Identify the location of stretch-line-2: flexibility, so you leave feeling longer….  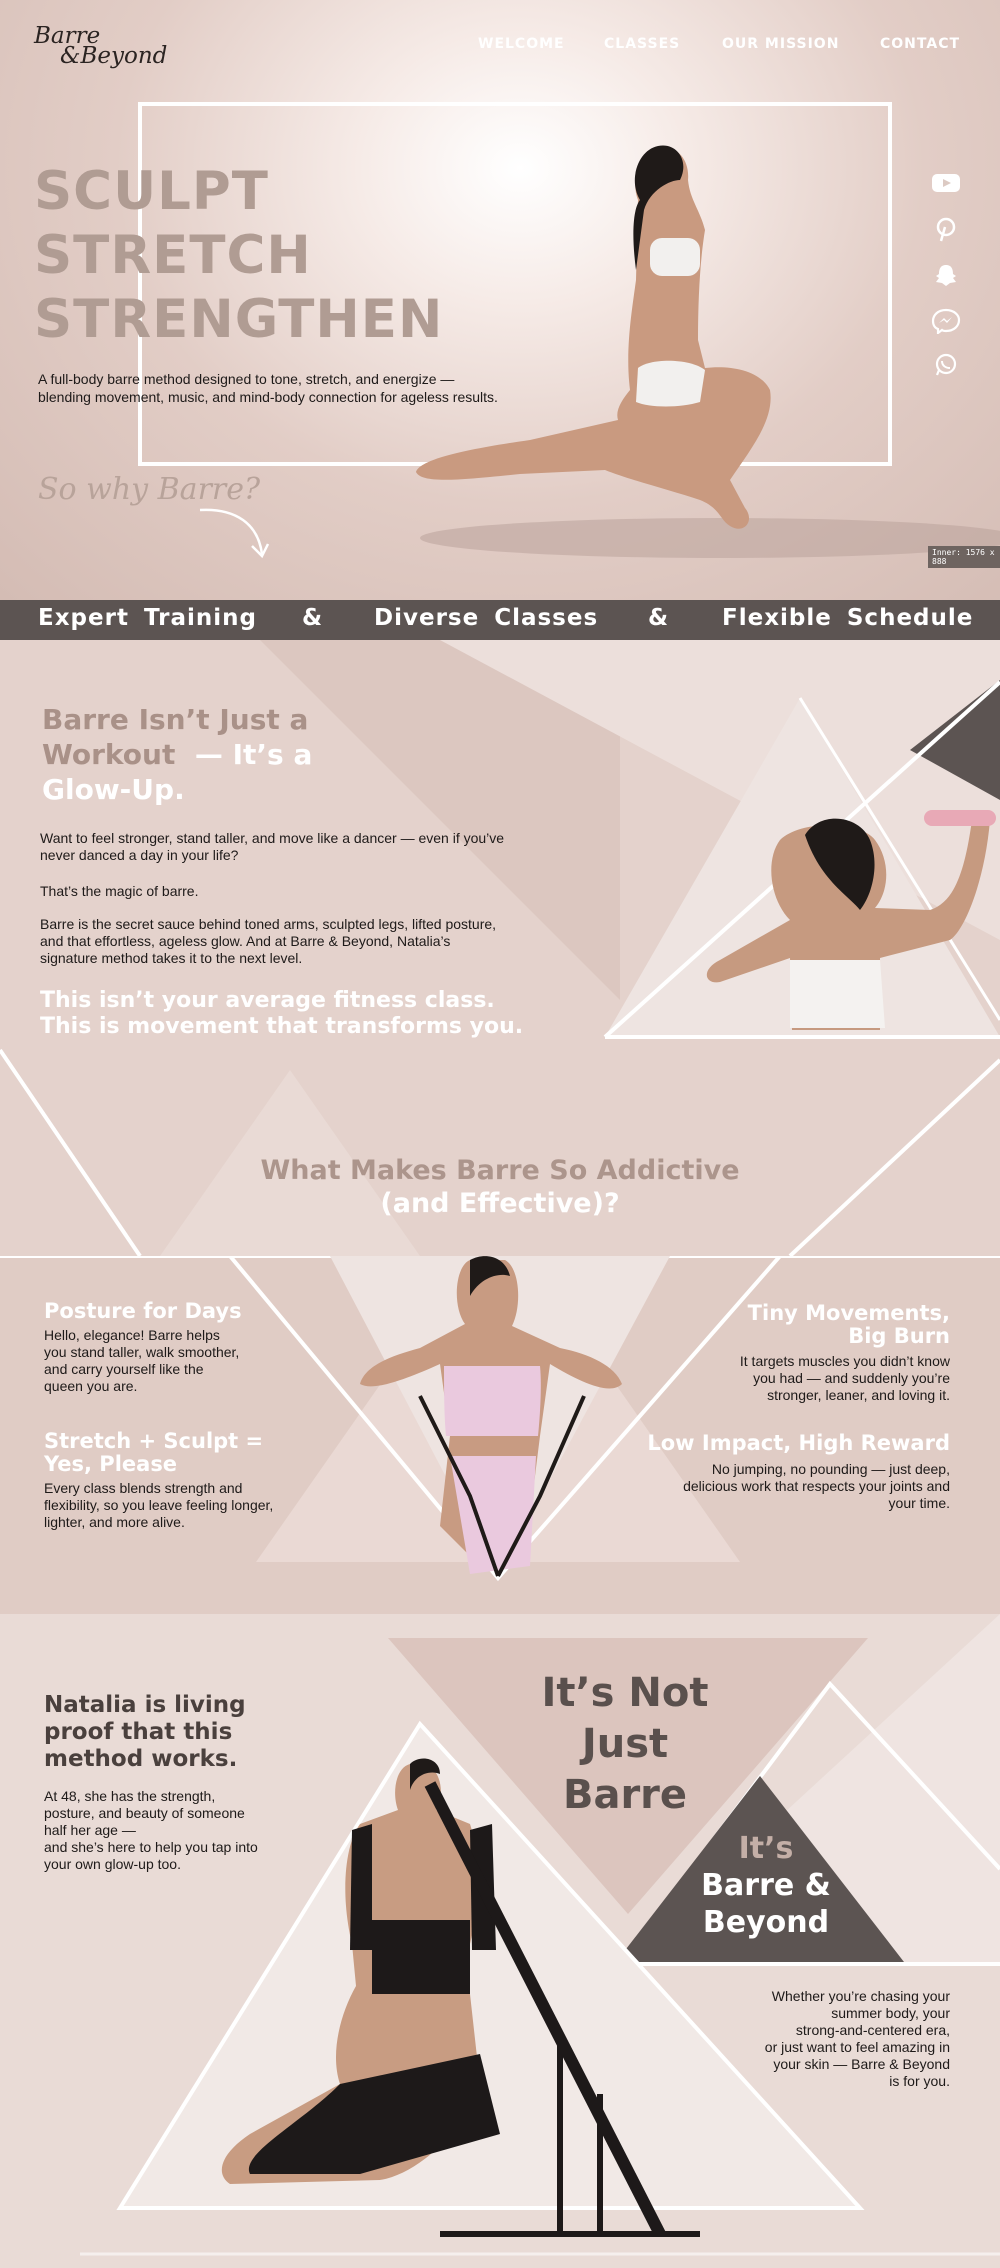
(159, 1505).